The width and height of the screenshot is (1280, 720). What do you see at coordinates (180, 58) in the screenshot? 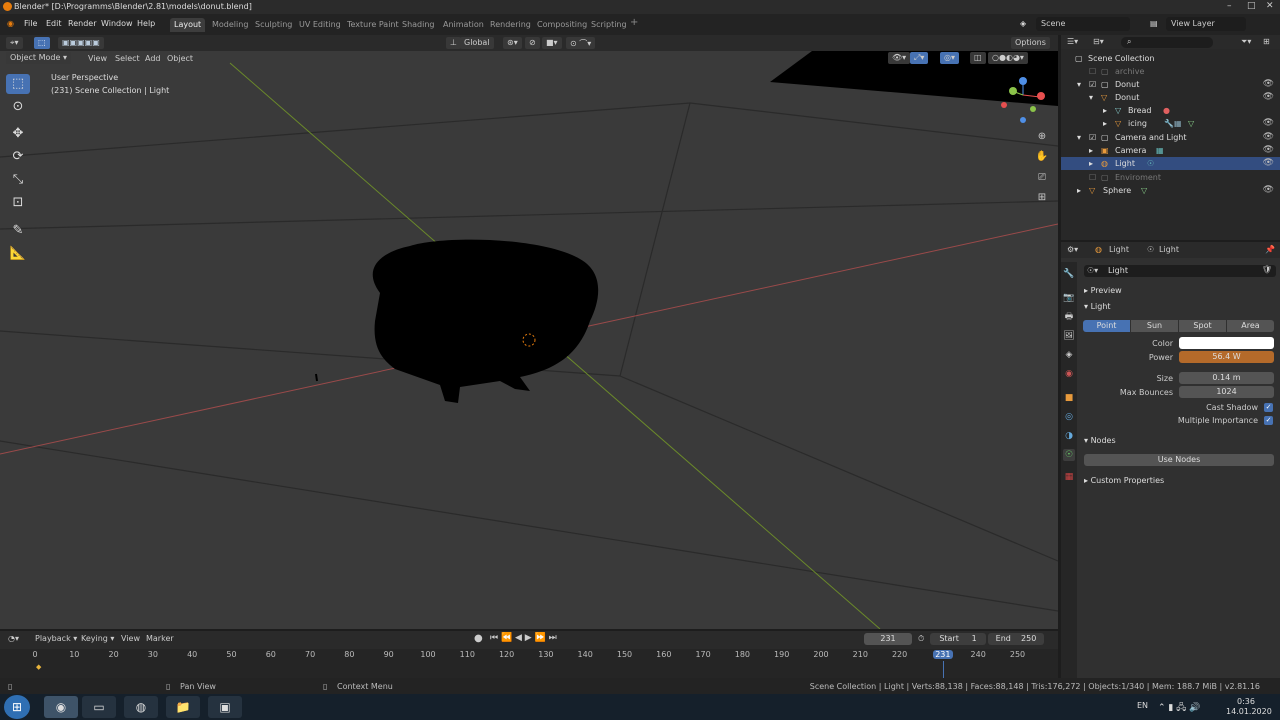
I see `menu-object: Object` at bounding box center [180, 58].